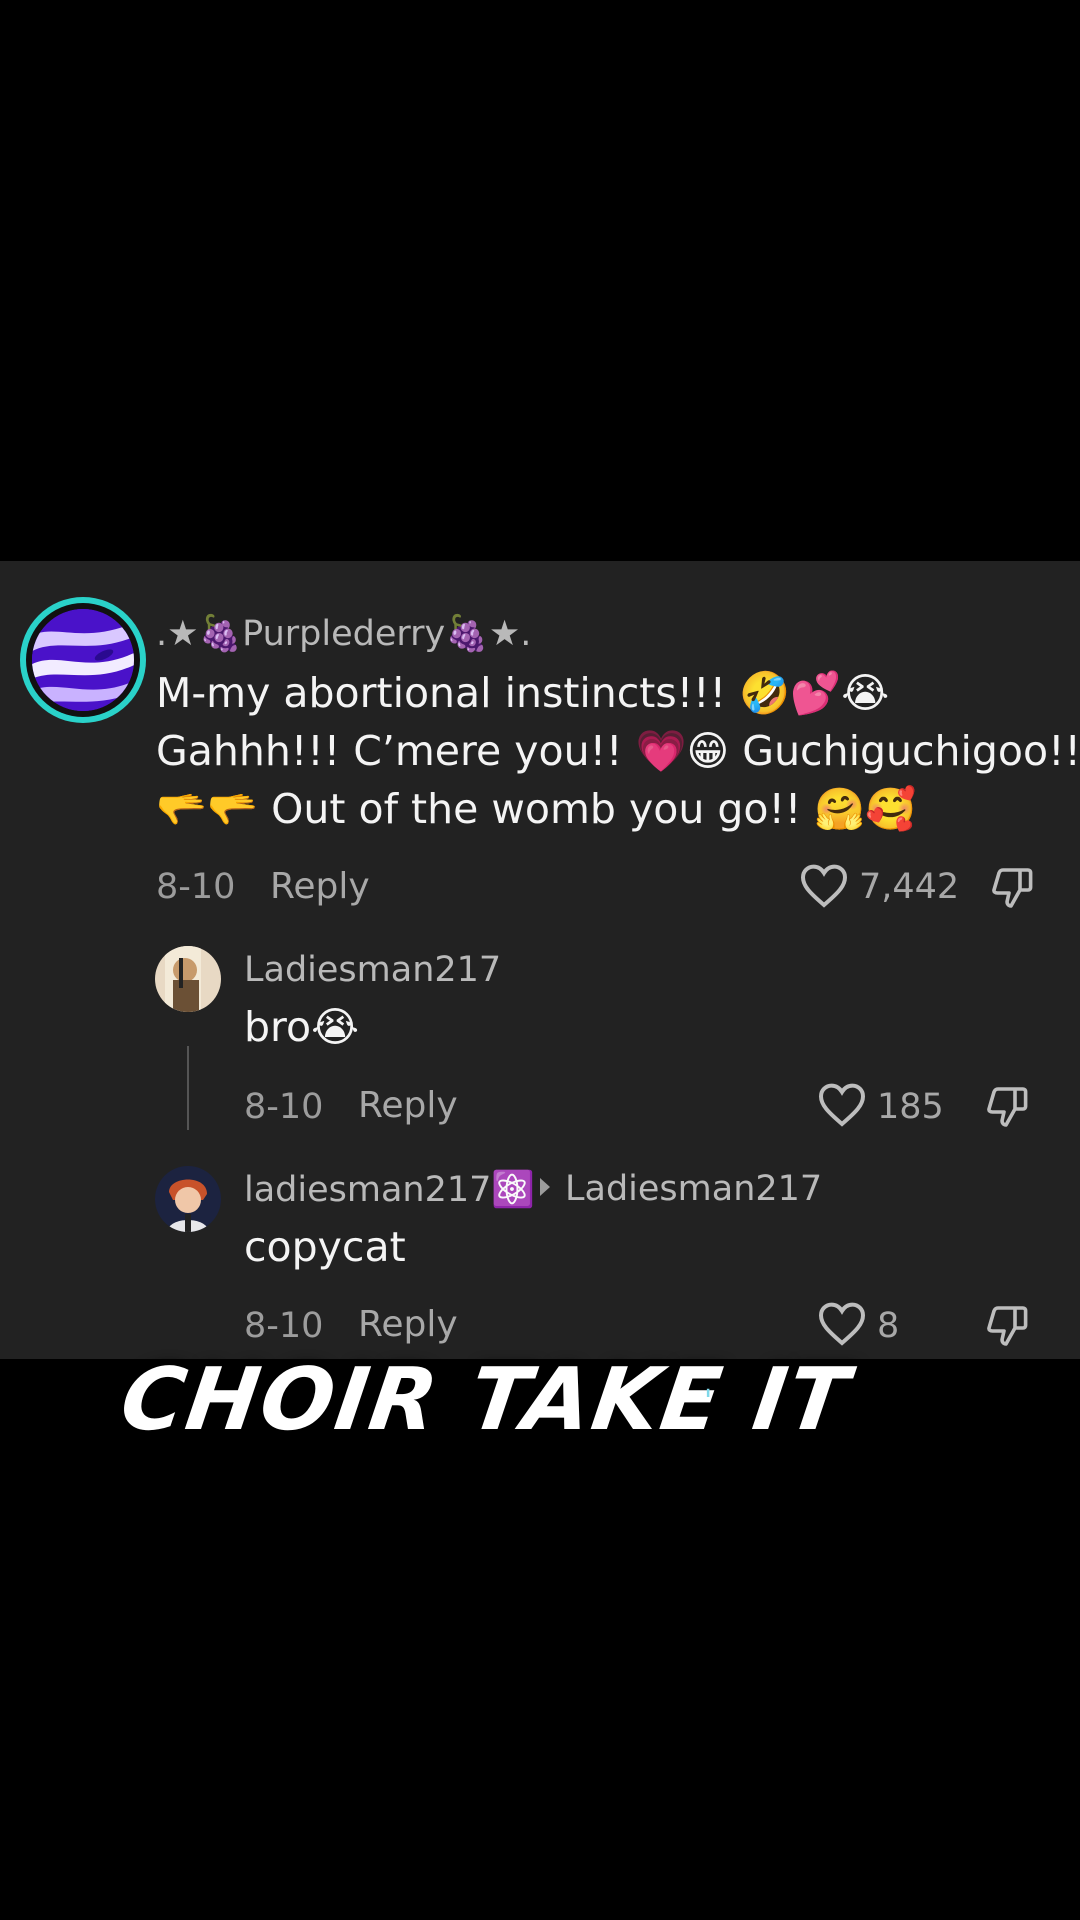 Image resolution: width=1080 pixels, height=1920 pixels. Describe the element at coordinates (523, 693) in the screenshot. I see `comment-text-line-1: M-my abortional instincts!!! 🤣💕😭` at that location.